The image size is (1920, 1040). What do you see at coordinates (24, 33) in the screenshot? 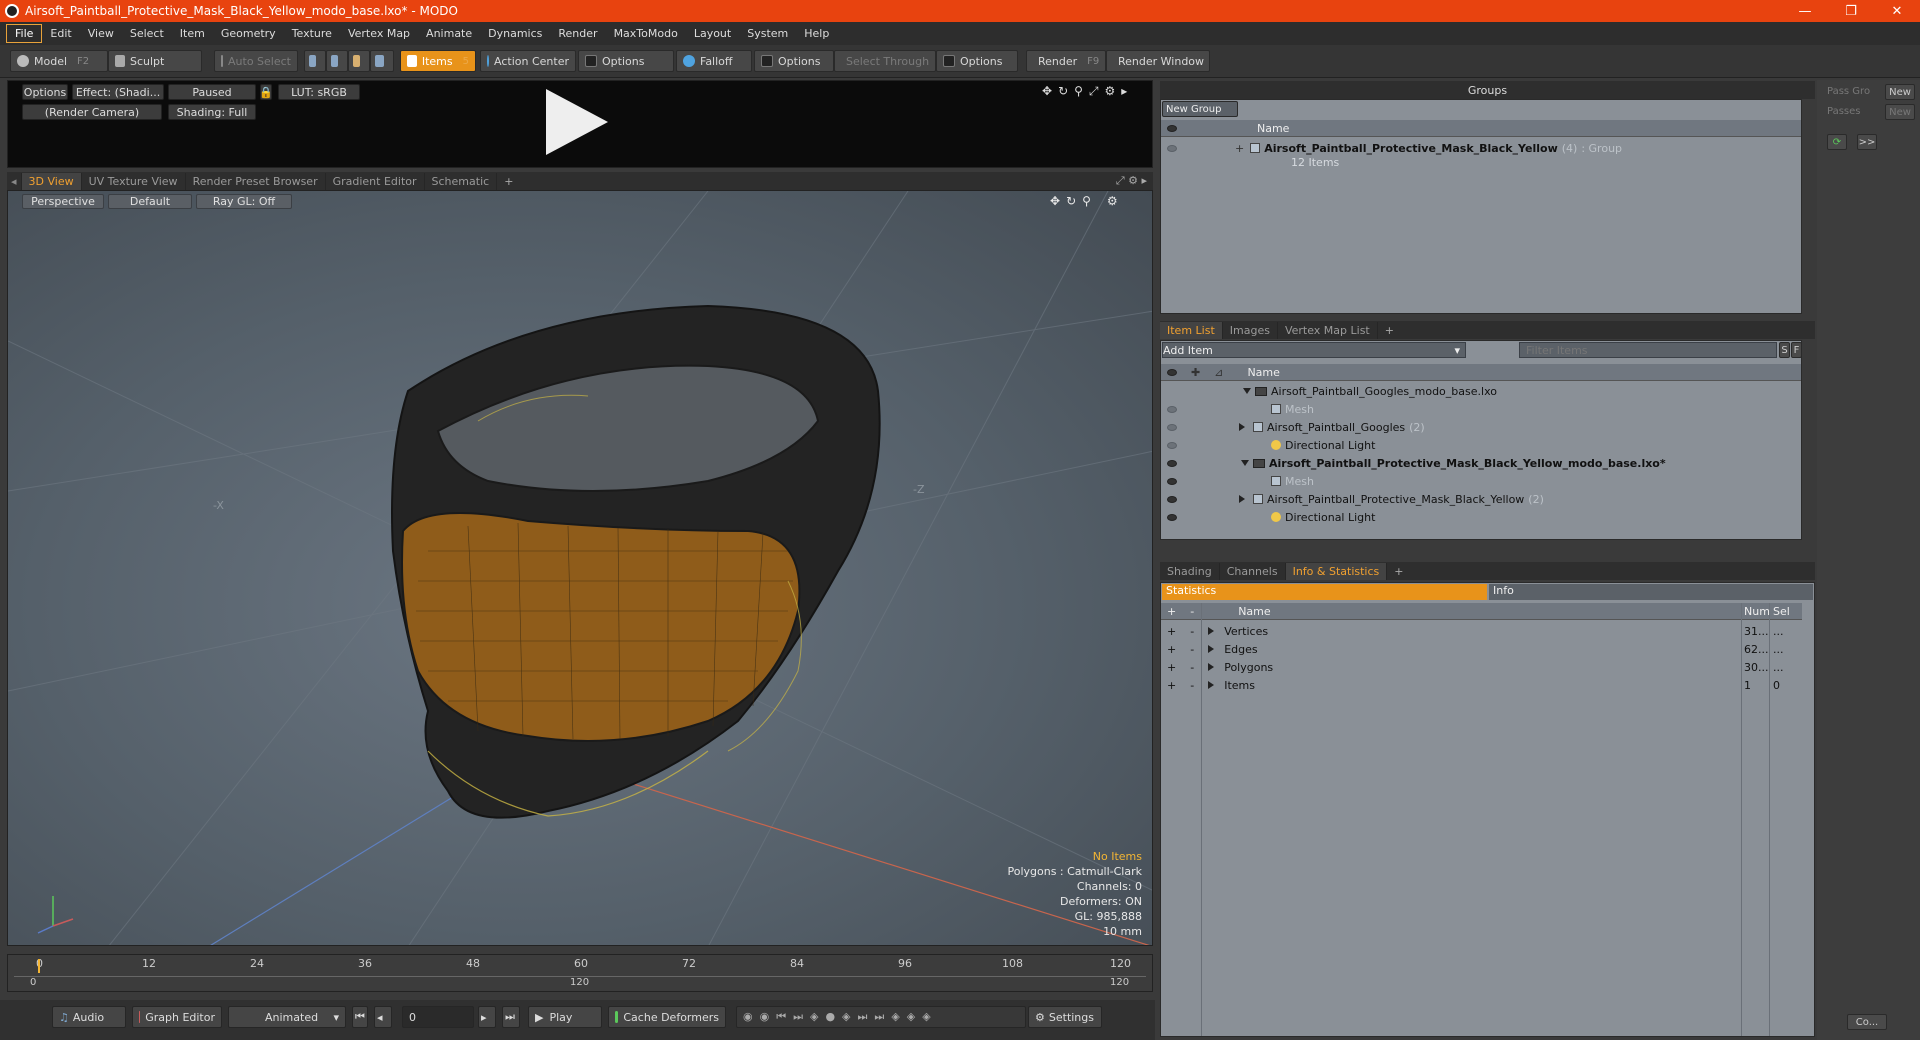
I see `menu-file: File` at bounding box center [24, 33].